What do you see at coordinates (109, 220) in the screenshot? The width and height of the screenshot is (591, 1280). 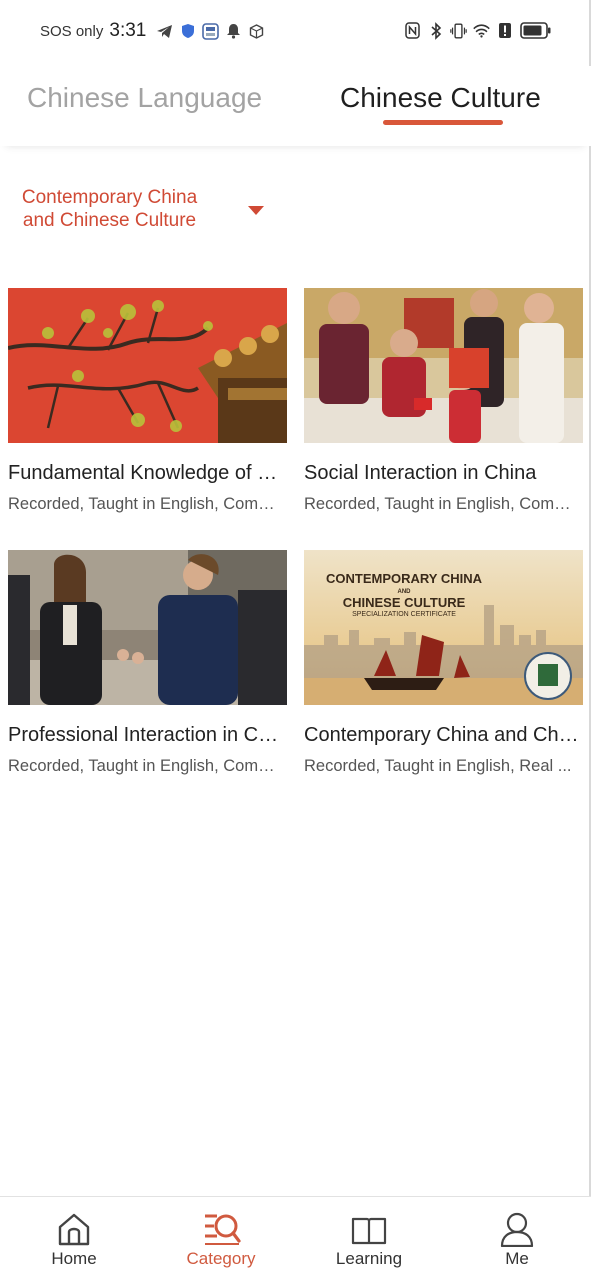 I see `dropdown-label-line2: and Chinese Culture` at bounding box center [109, 220].